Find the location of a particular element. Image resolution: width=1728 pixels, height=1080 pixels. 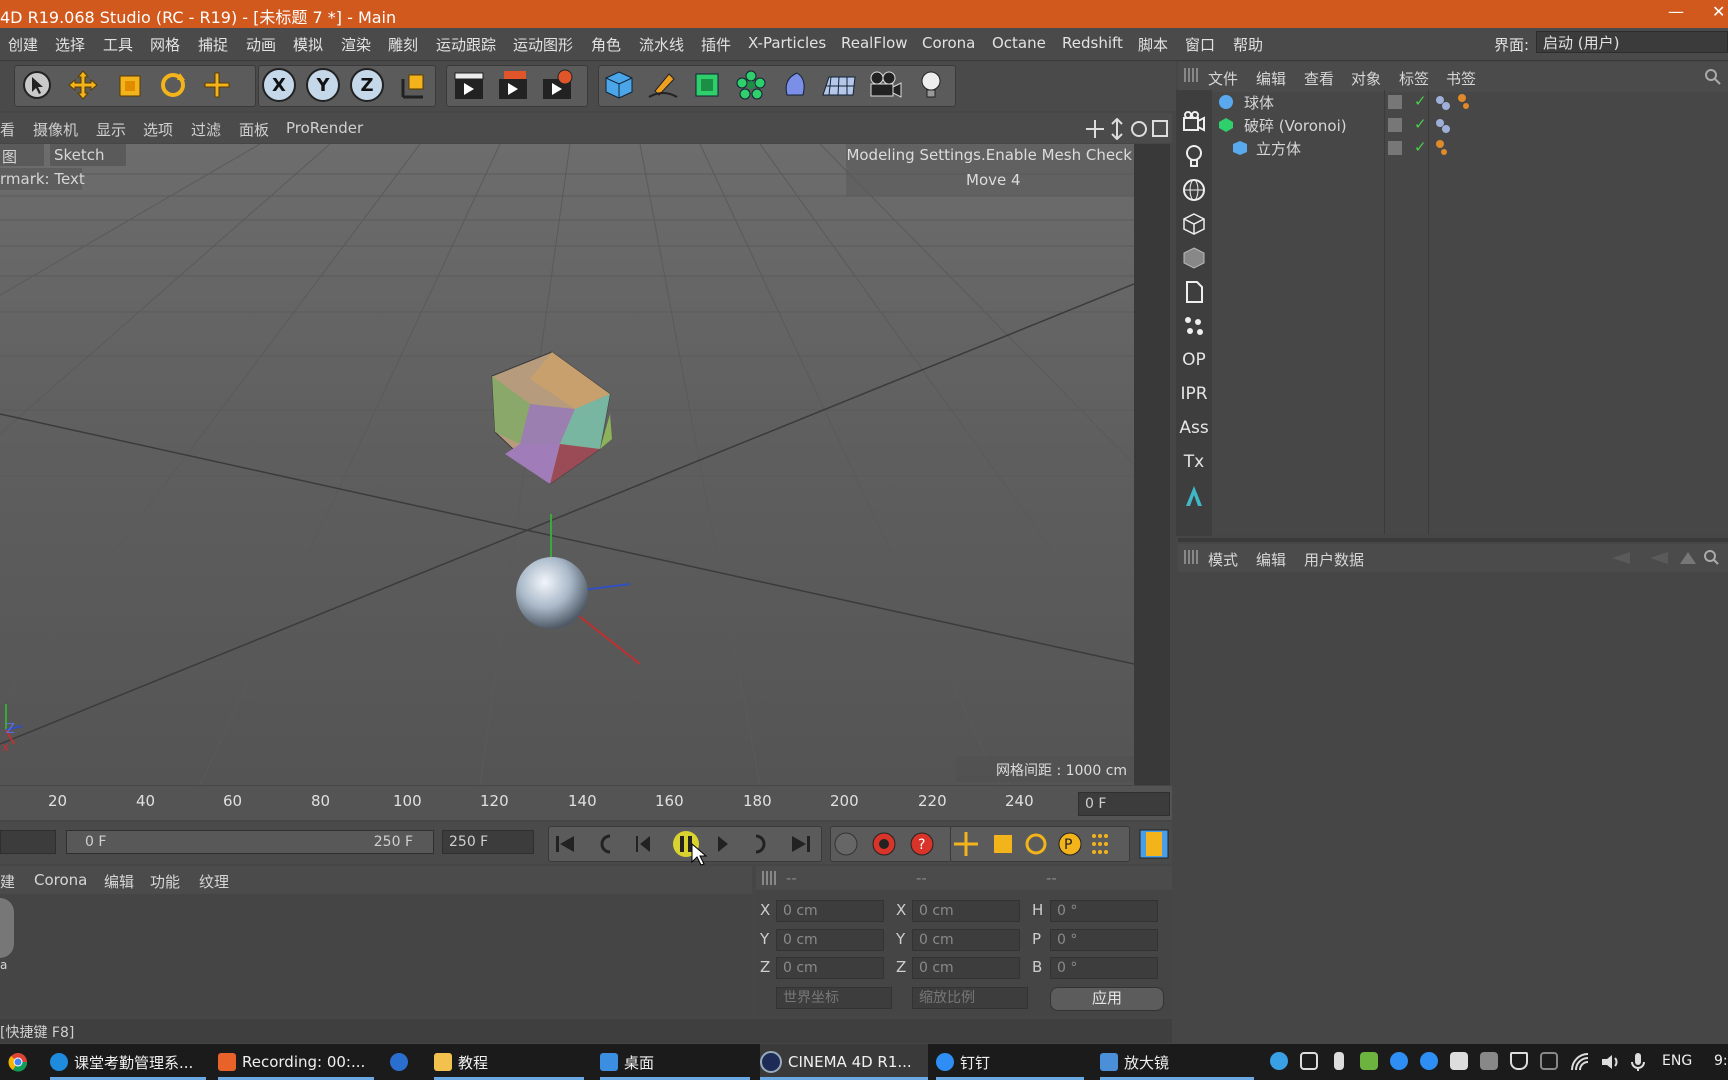

coordinate-system-button is located at coordinates (413, 85).